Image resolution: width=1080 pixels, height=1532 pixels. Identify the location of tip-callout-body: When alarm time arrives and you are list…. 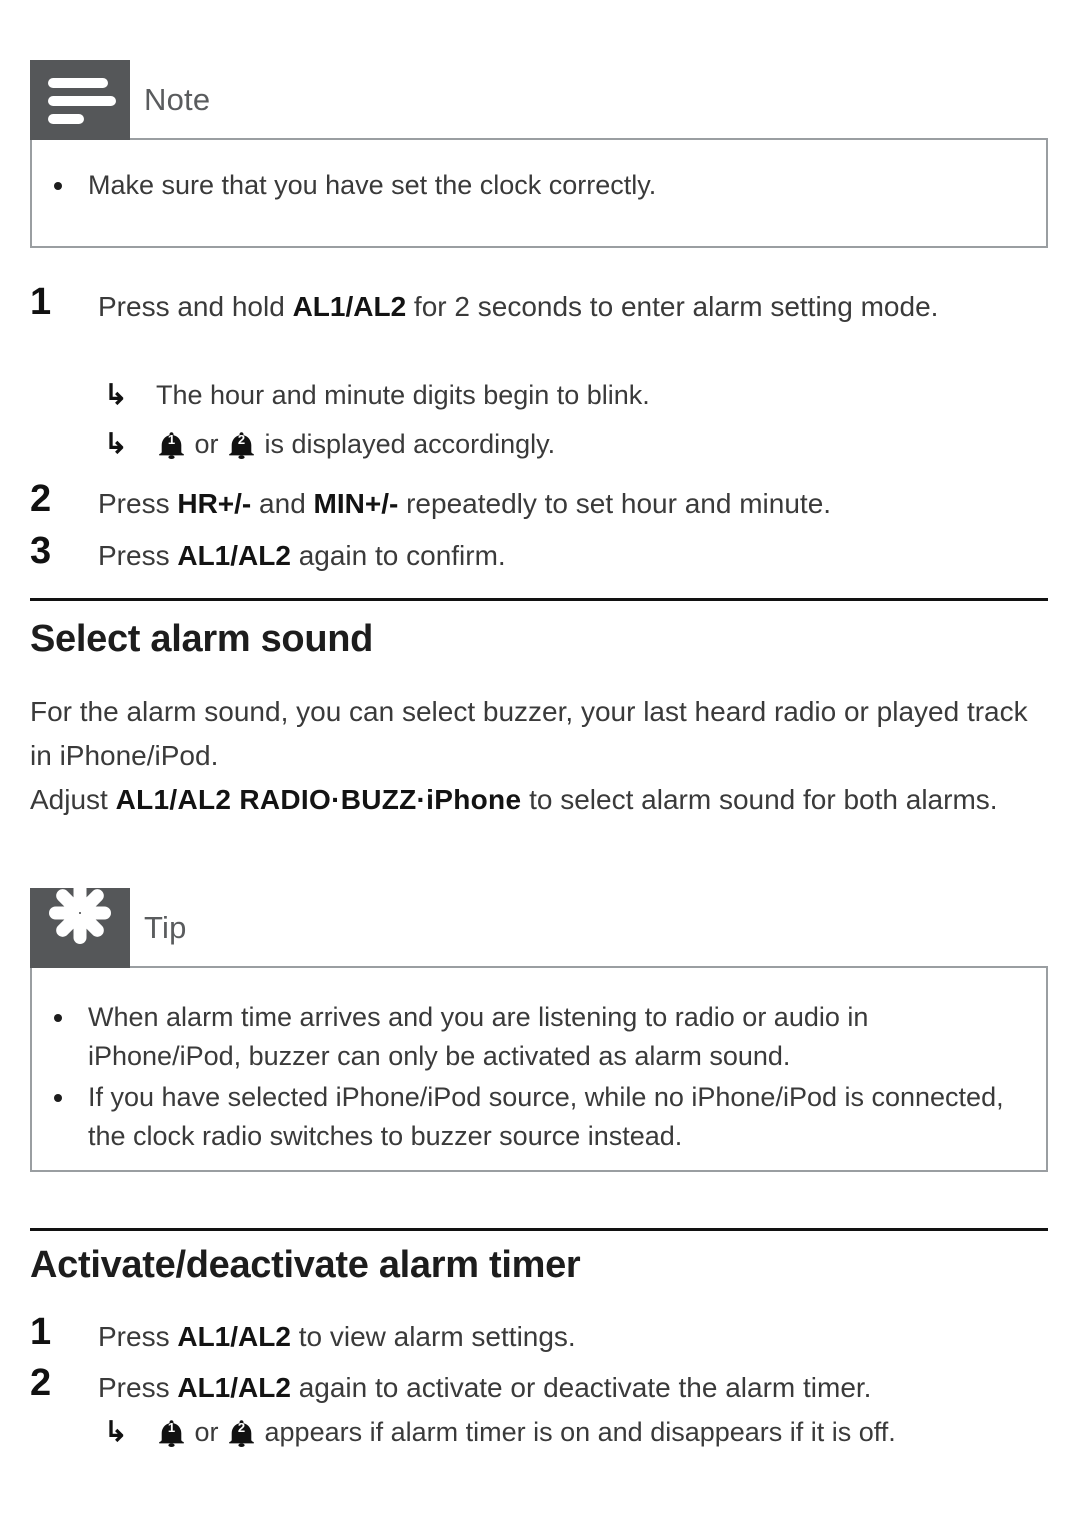
(539, 1069).